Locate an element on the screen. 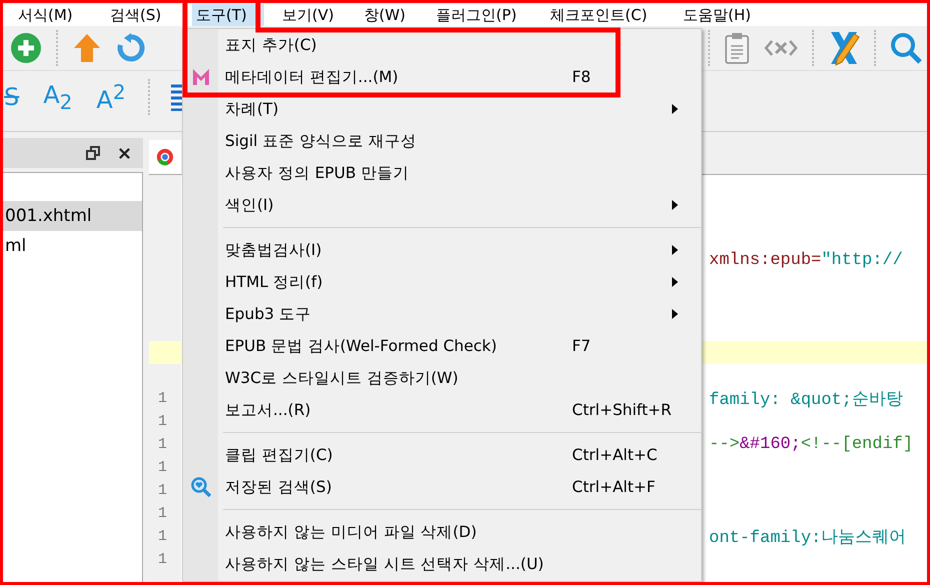 The width and height of the screenshot is (930, 585). menu-item: 색인(I) is located at coordinates (398, 205).